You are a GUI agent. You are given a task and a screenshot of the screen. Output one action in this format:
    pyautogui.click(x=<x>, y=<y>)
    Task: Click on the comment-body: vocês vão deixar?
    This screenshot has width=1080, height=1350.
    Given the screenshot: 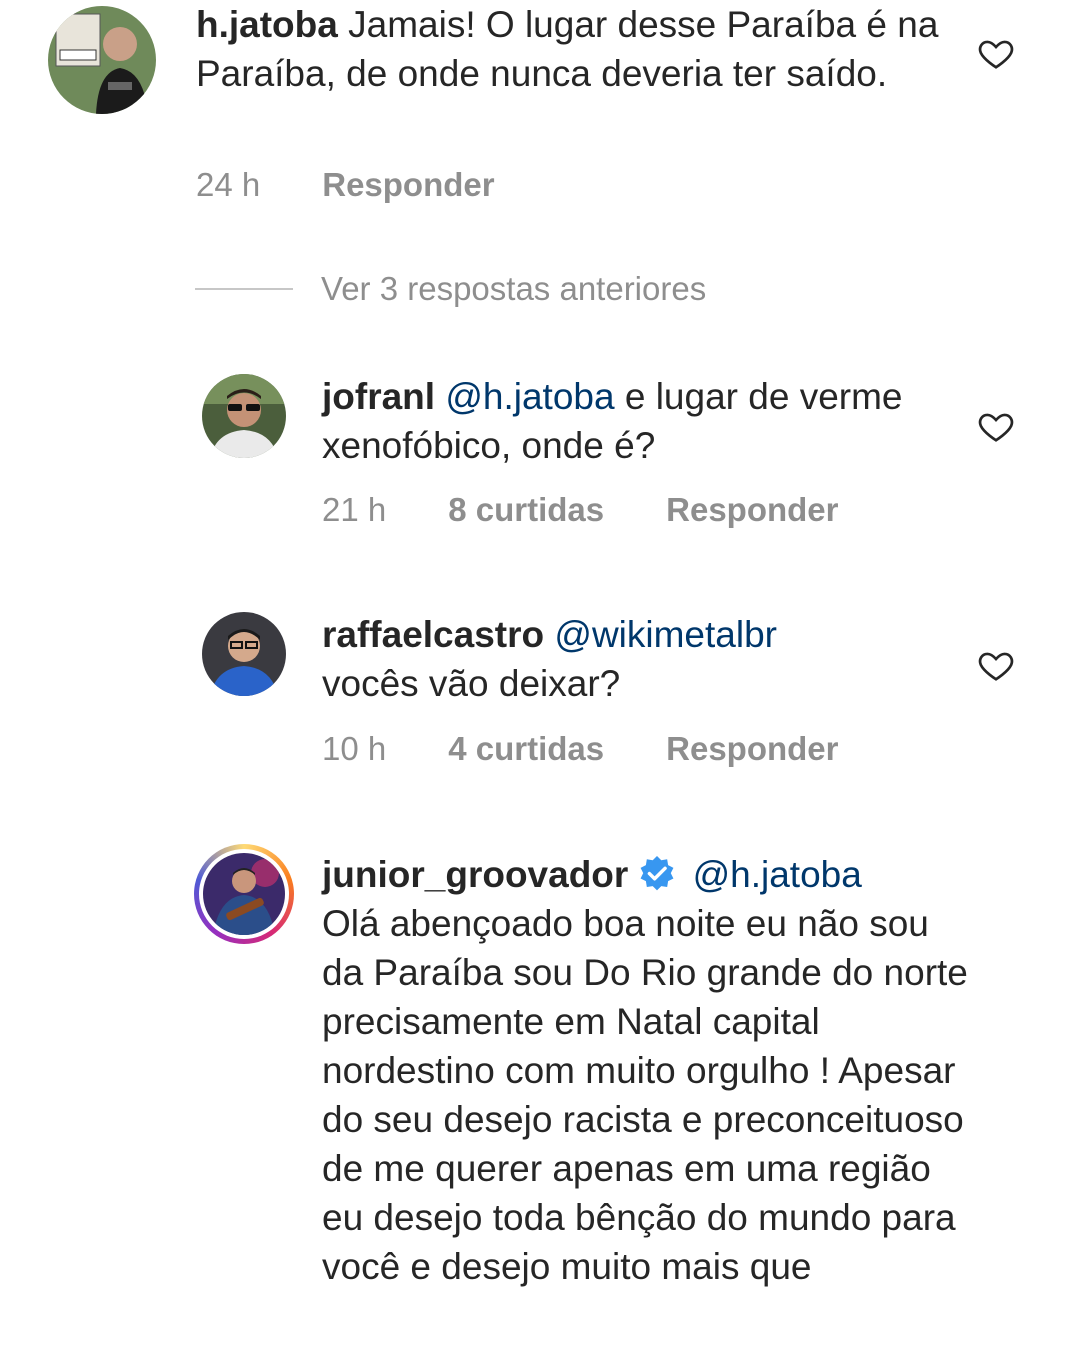 What is the action you would take?
    pyautogui.click(x=471, y=683)
    